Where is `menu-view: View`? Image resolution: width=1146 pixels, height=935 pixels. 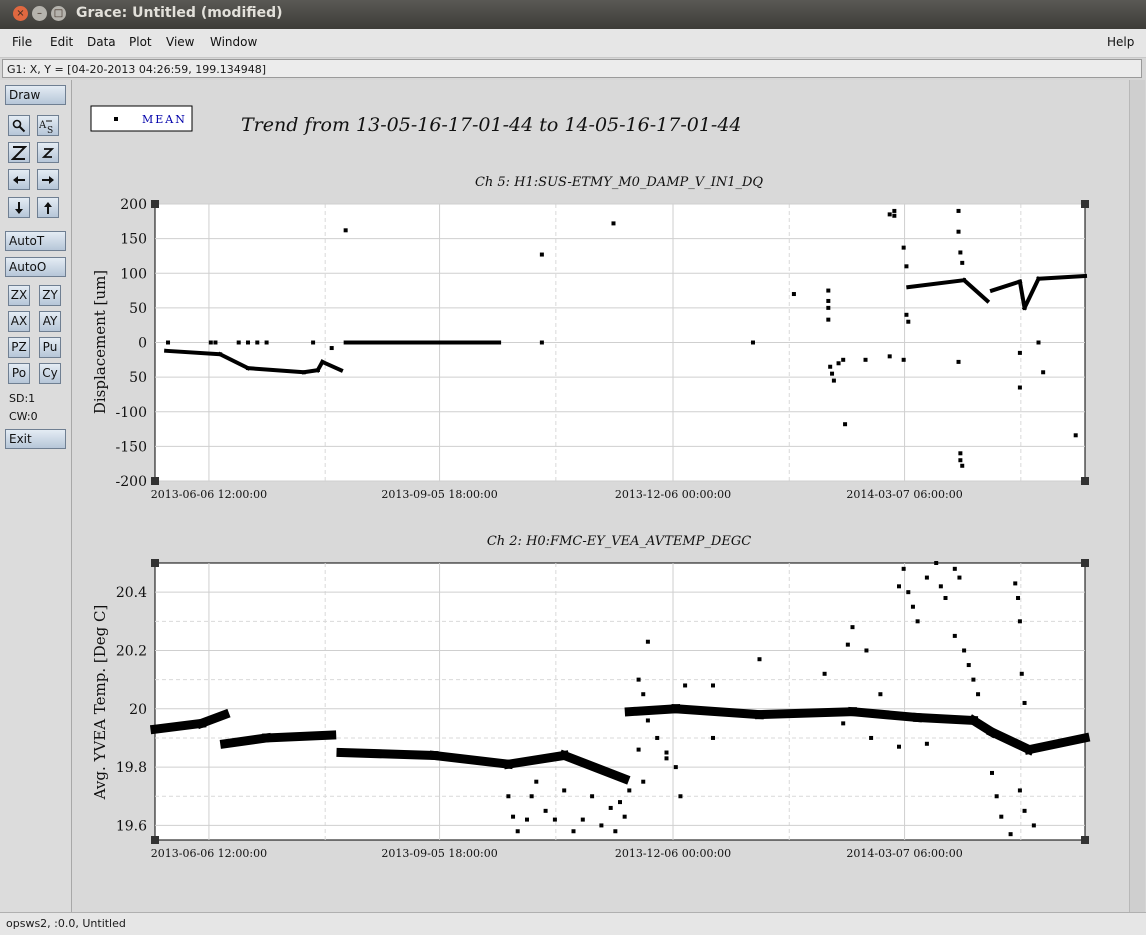
menu-view: View is located at coordinates (180, 42).